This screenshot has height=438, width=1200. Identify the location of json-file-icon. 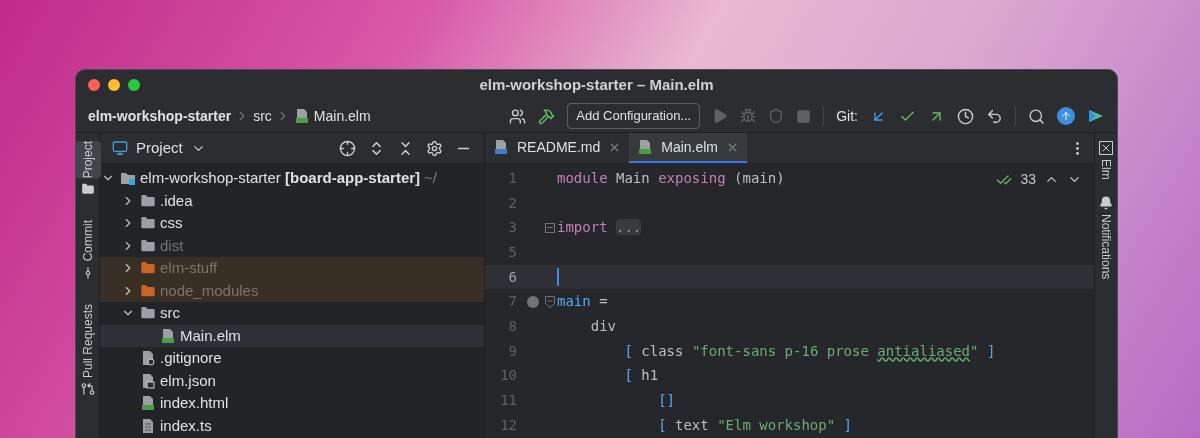
(148, 380).